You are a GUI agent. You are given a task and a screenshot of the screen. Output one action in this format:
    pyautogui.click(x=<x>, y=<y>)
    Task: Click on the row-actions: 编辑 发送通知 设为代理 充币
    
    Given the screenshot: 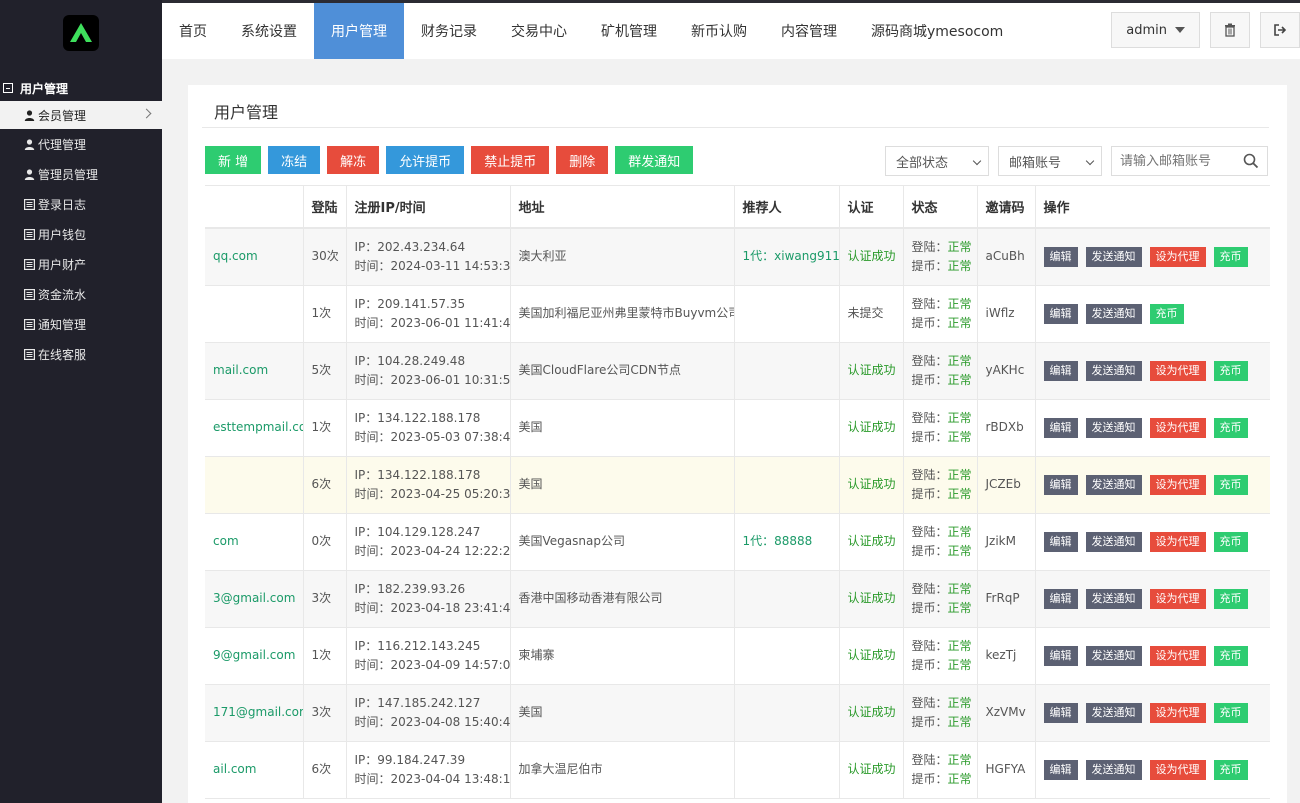 What is the action you would take?
    pyautogui.click(x=1157, y=370)
    